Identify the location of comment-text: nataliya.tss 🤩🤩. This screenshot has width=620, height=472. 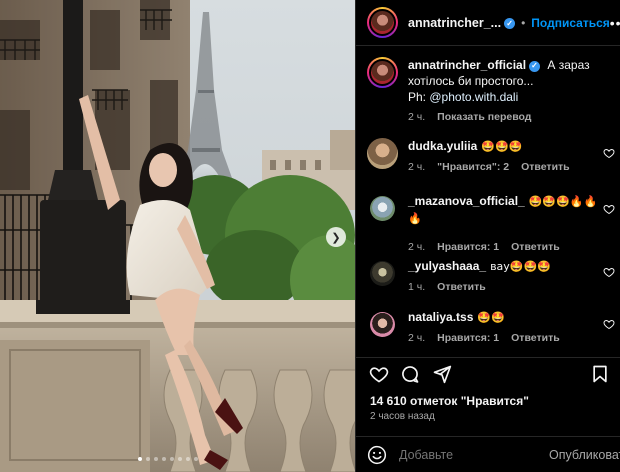
(503, 317).